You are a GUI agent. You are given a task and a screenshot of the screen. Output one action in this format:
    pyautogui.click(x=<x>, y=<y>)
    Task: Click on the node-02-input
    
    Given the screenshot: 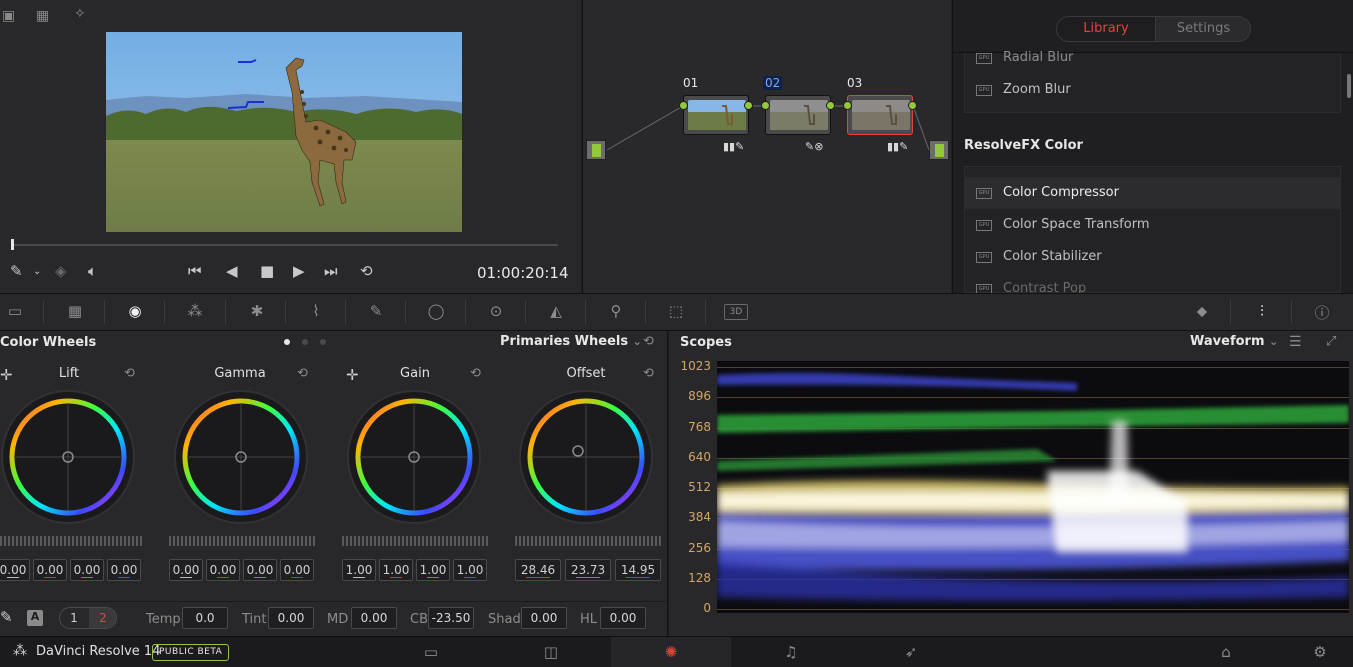 What is the action you would take?
    pyautogui.click(x=765, y=105)
    